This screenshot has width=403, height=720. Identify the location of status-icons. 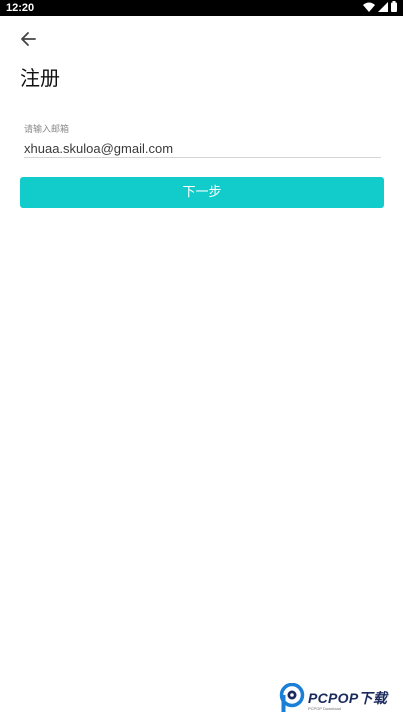
(380, 8).